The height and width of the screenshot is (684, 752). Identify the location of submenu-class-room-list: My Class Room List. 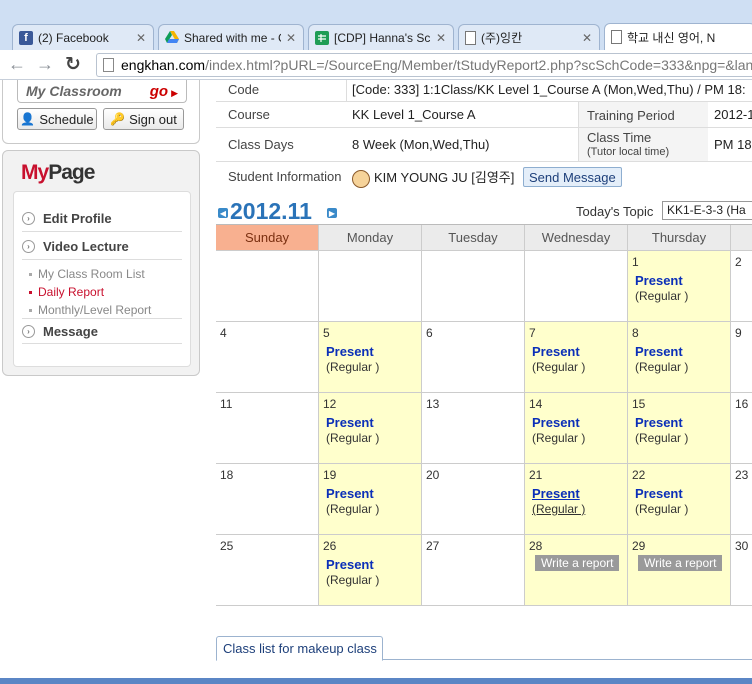
(87, 274).